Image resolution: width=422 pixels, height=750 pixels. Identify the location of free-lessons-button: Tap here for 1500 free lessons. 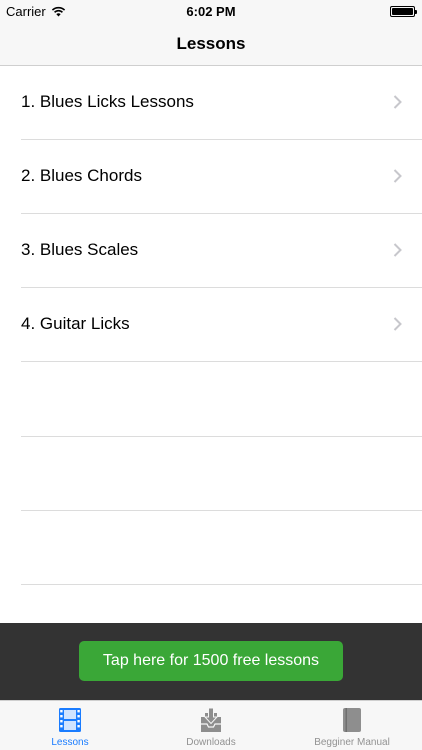
(211, 661).